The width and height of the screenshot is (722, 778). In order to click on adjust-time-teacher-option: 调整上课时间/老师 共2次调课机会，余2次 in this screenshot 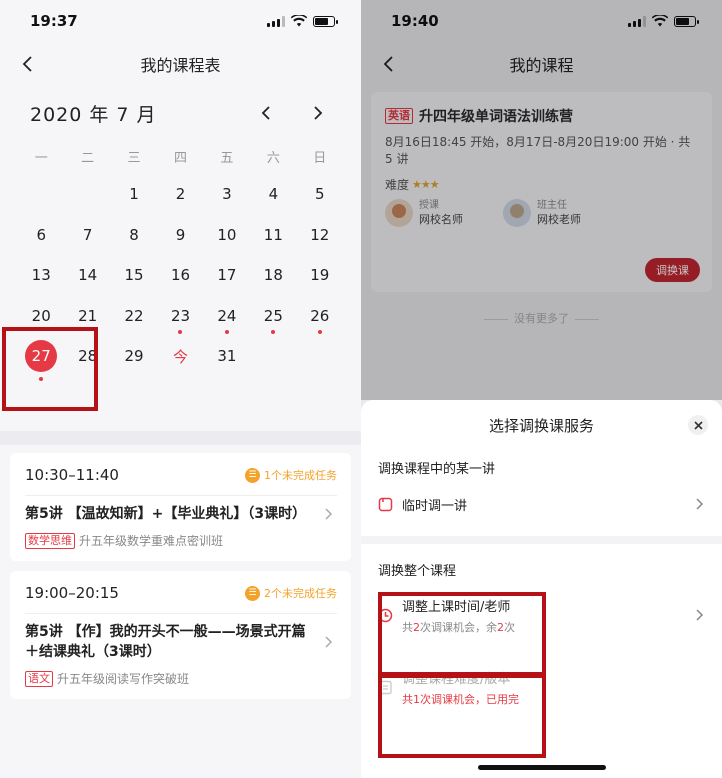, I will do `click(541, 615)`.